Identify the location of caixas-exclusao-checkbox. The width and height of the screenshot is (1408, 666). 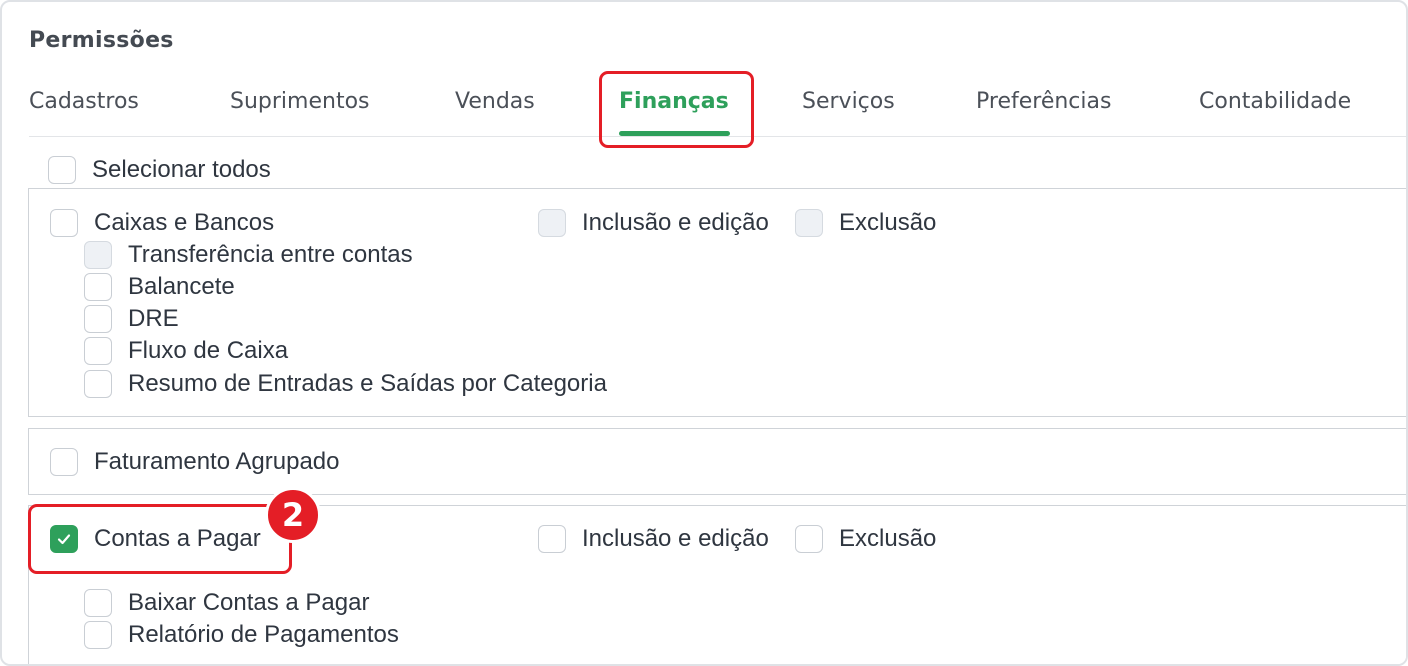
(809, 223).